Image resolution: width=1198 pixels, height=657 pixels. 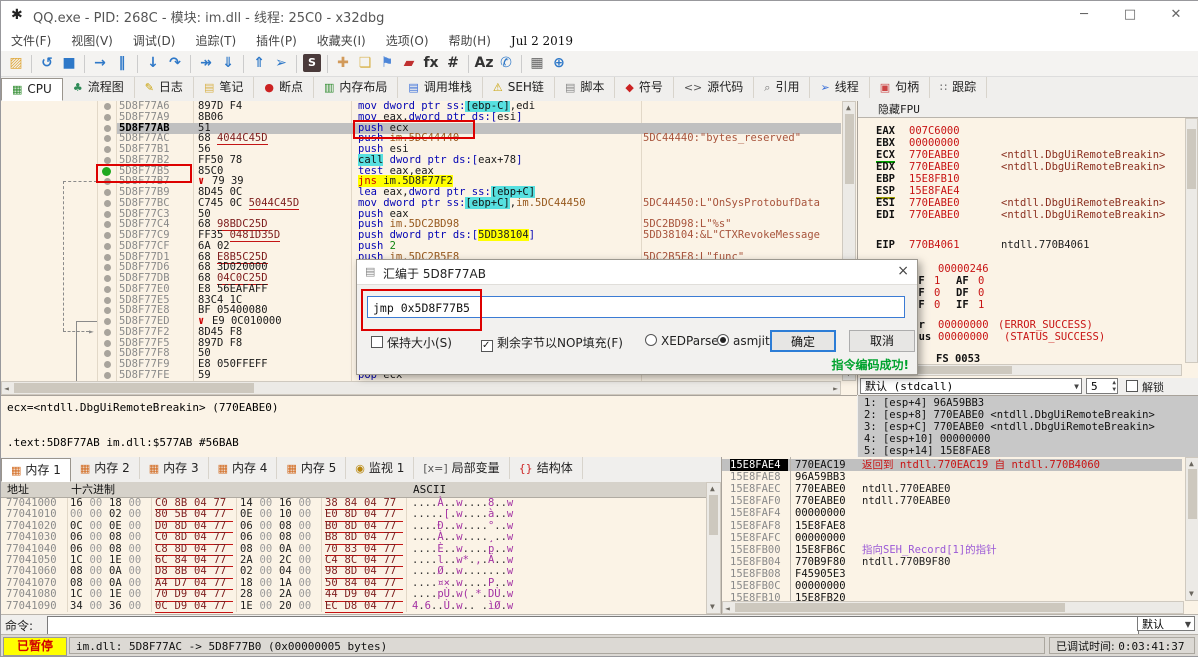 What do you see at coordinates (682, 341) in the screenshot?
I see `xedparse-radio: XEDParse` at bounding box center [682, 341].